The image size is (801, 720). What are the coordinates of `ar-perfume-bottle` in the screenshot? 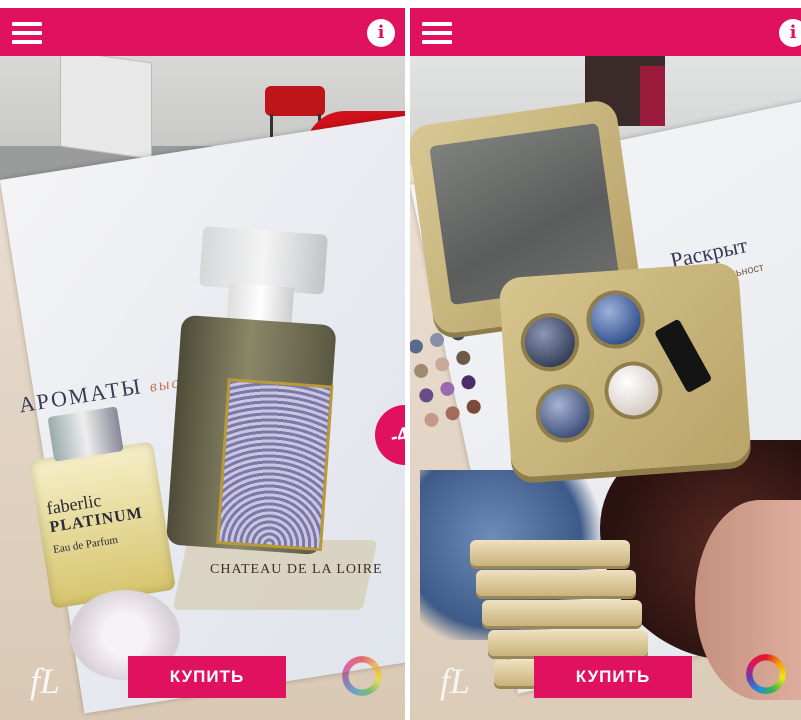 It's located at (252, 391).